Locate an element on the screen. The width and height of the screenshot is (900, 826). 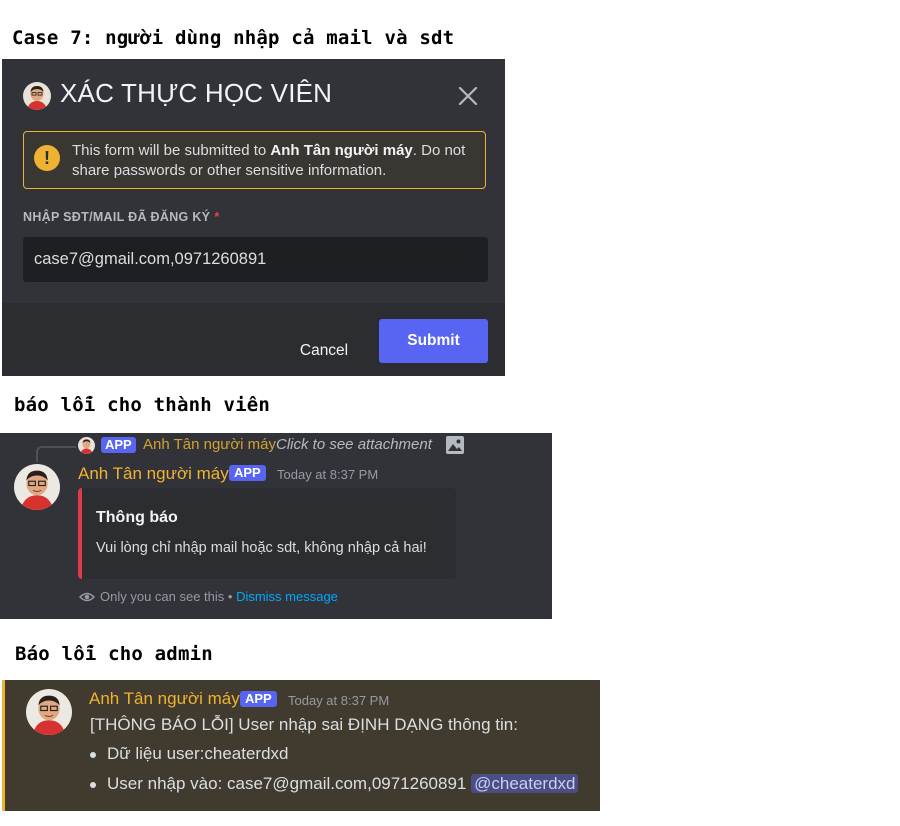
close-icon is located at coordinates (468, 96).